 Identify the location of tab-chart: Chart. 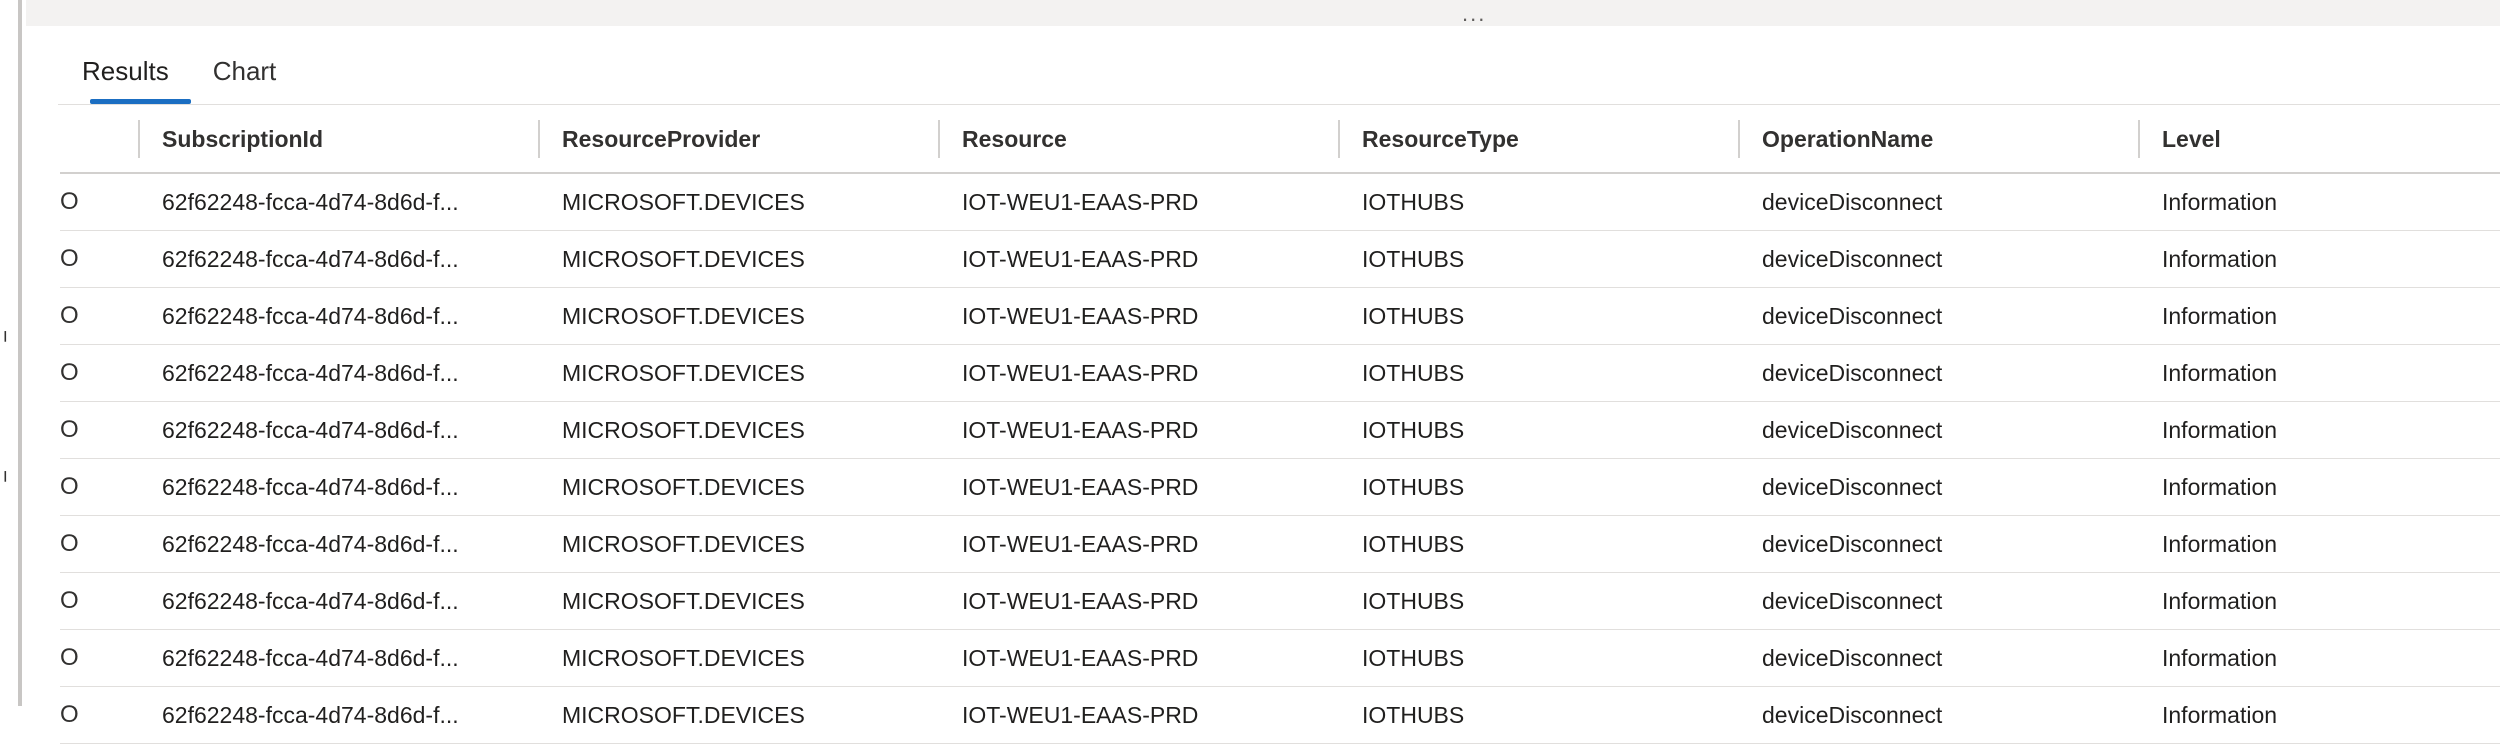
(245, 74).